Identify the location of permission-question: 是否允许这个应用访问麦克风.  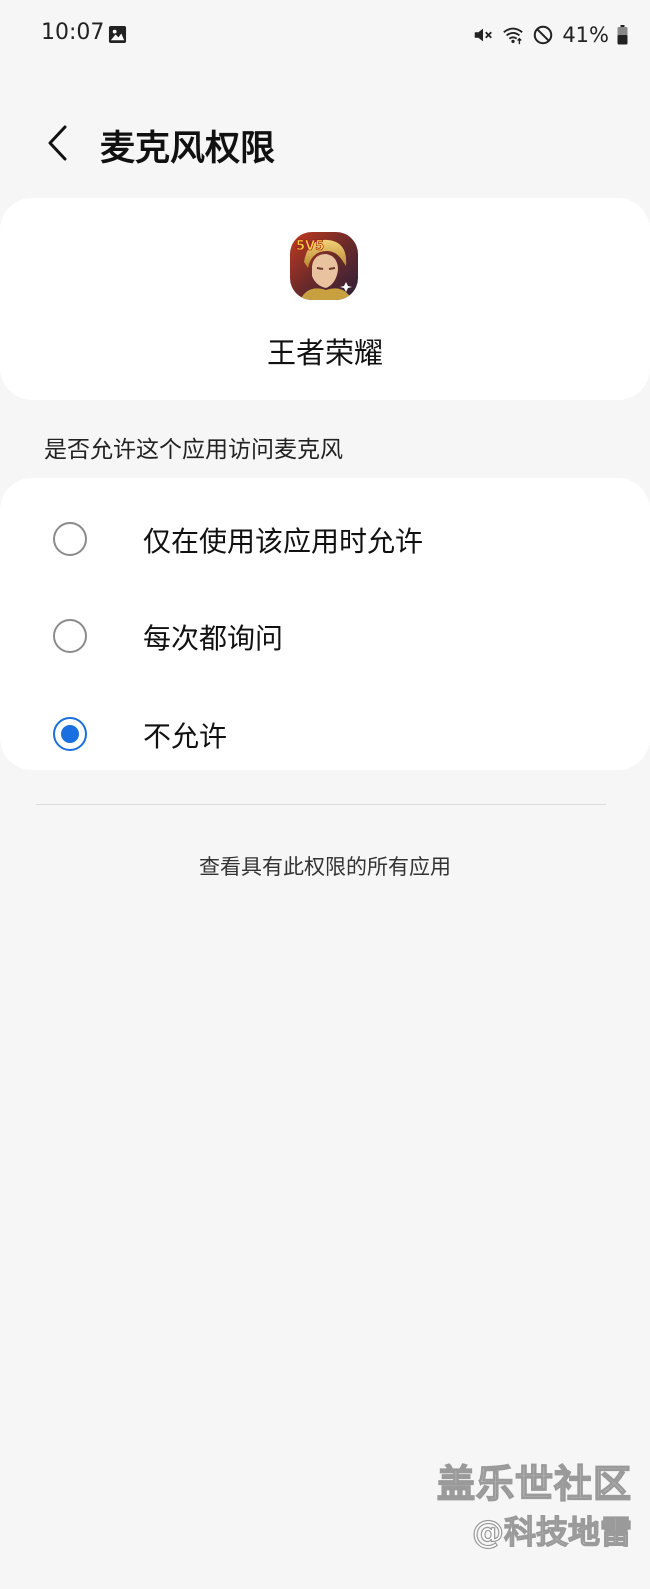
(193, 450).